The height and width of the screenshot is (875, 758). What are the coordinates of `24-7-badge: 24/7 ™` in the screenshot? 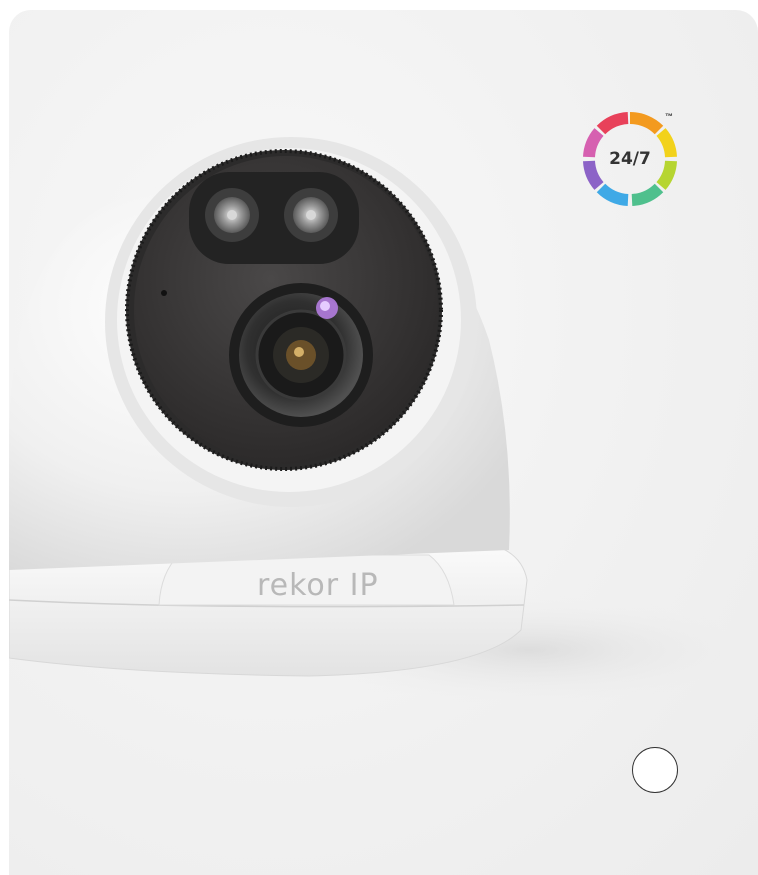 It's located at (630, 159).